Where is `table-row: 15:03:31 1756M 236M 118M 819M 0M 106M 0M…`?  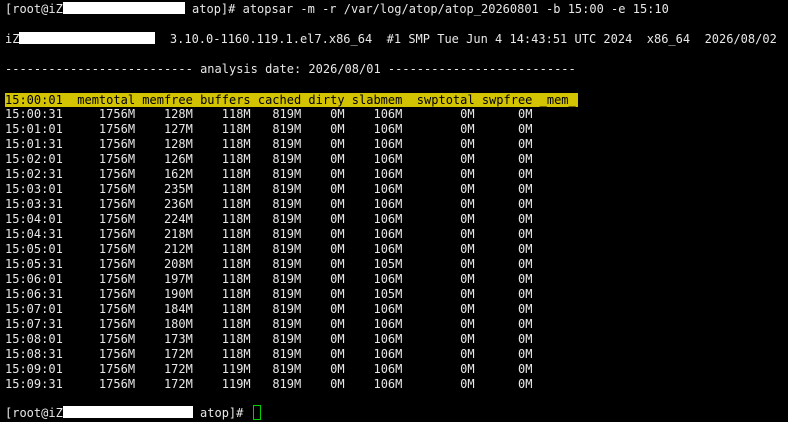
table-row: 15:03:31 1756M 236M 118M 819M 0M 106M 0M… is located at coordinates (268, 204).